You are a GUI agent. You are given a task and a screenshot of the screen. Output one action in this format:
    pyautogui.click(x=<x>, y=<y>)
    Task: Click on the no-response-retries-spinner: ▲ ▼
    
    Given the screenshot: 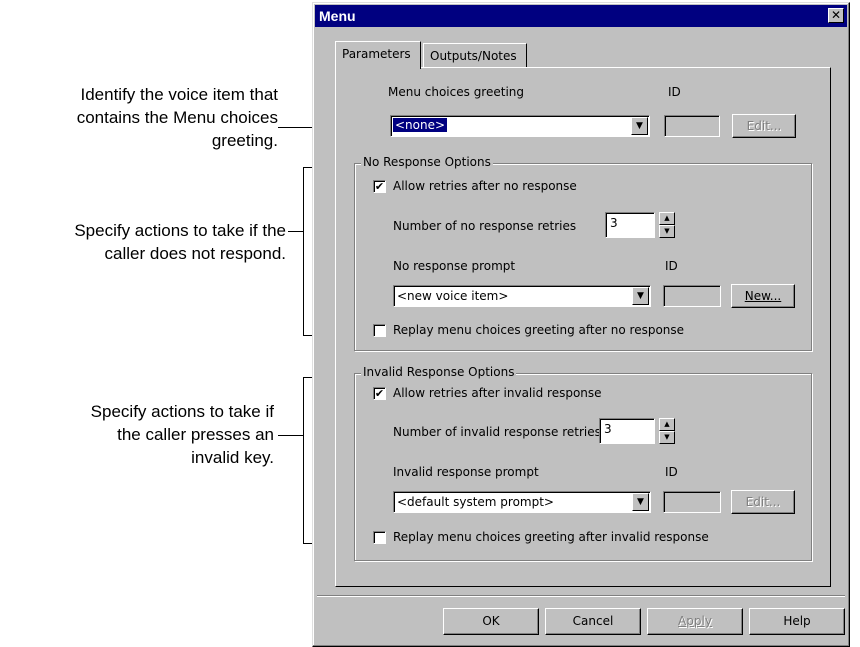 What is the action you would take?
    pyautogui.click(x=667, y=225)
    